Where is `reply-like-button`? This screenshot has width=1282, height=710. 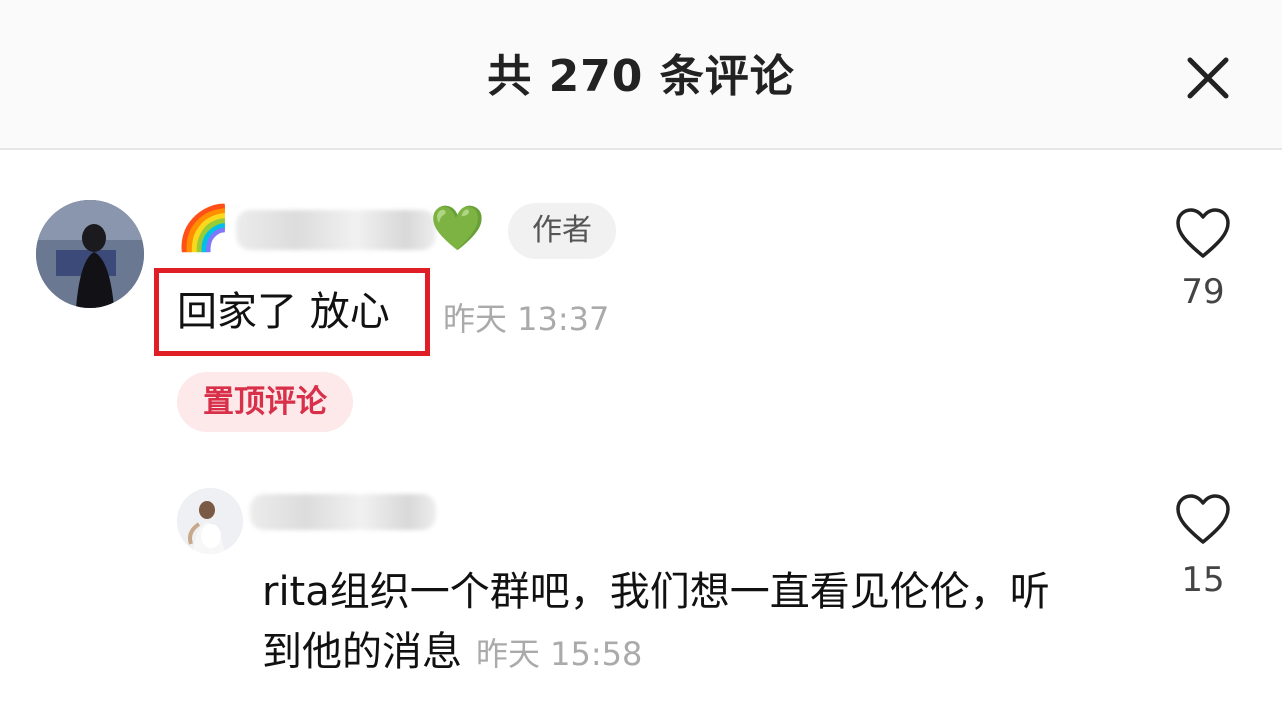
reply-like-button is located at coordinates (1203, 519).